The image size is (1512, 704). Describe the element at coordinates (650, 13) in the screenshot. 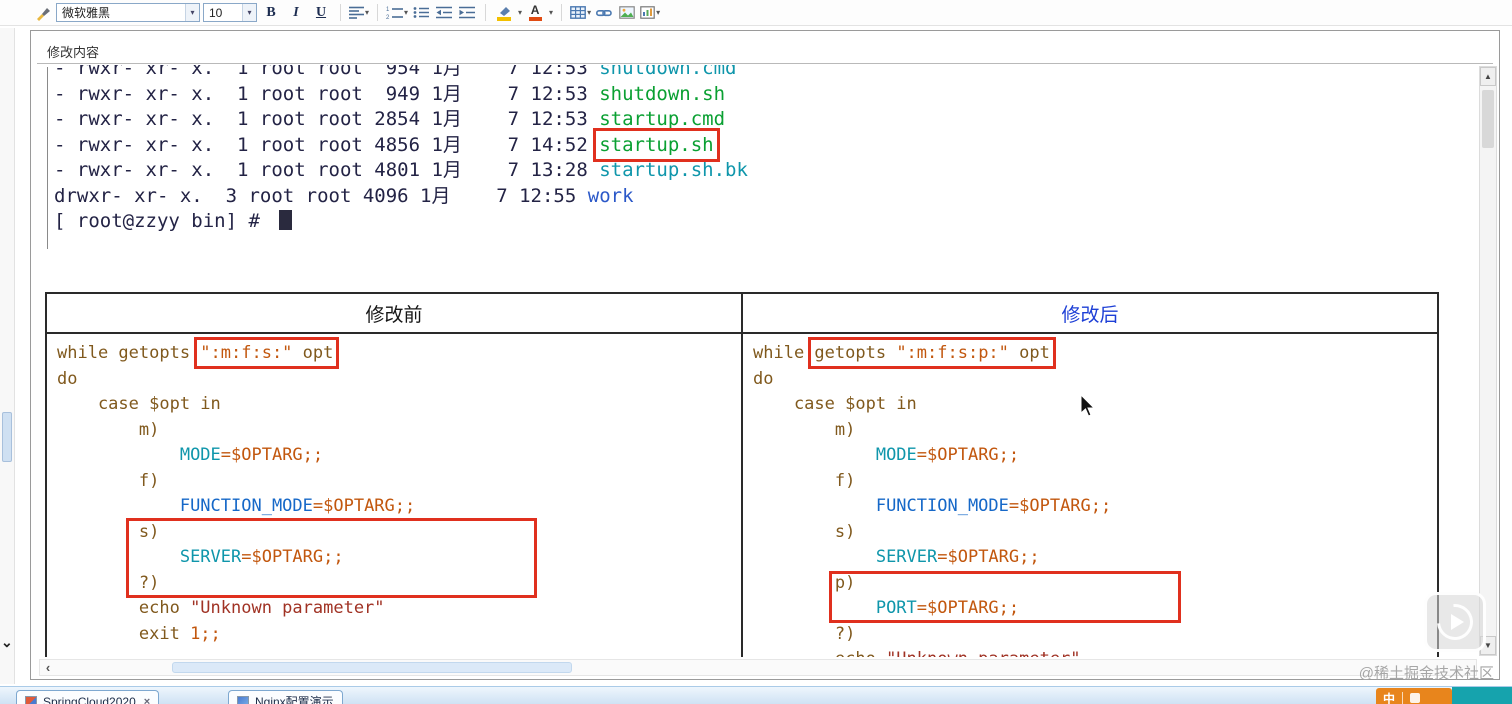

I see `insert-chart-button: ▾` at that location.